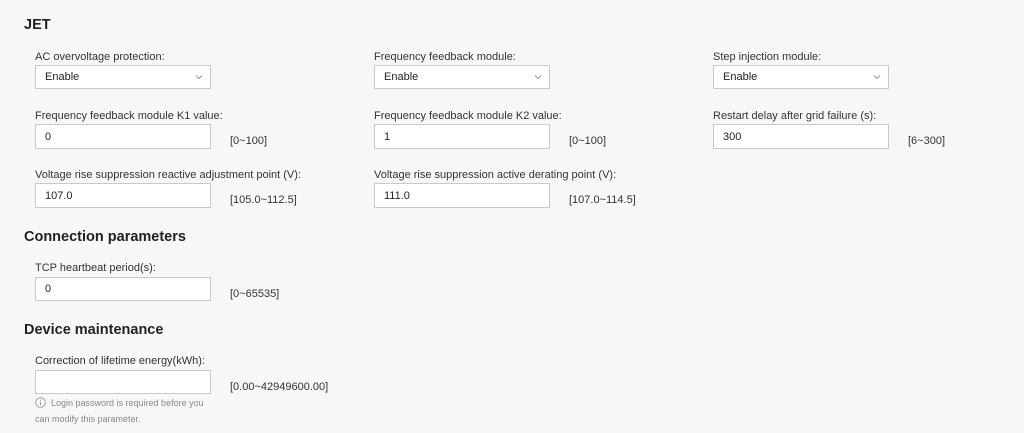  I want to click on k2-label: Frequency feedback module K2 value:, so click(468, 116).